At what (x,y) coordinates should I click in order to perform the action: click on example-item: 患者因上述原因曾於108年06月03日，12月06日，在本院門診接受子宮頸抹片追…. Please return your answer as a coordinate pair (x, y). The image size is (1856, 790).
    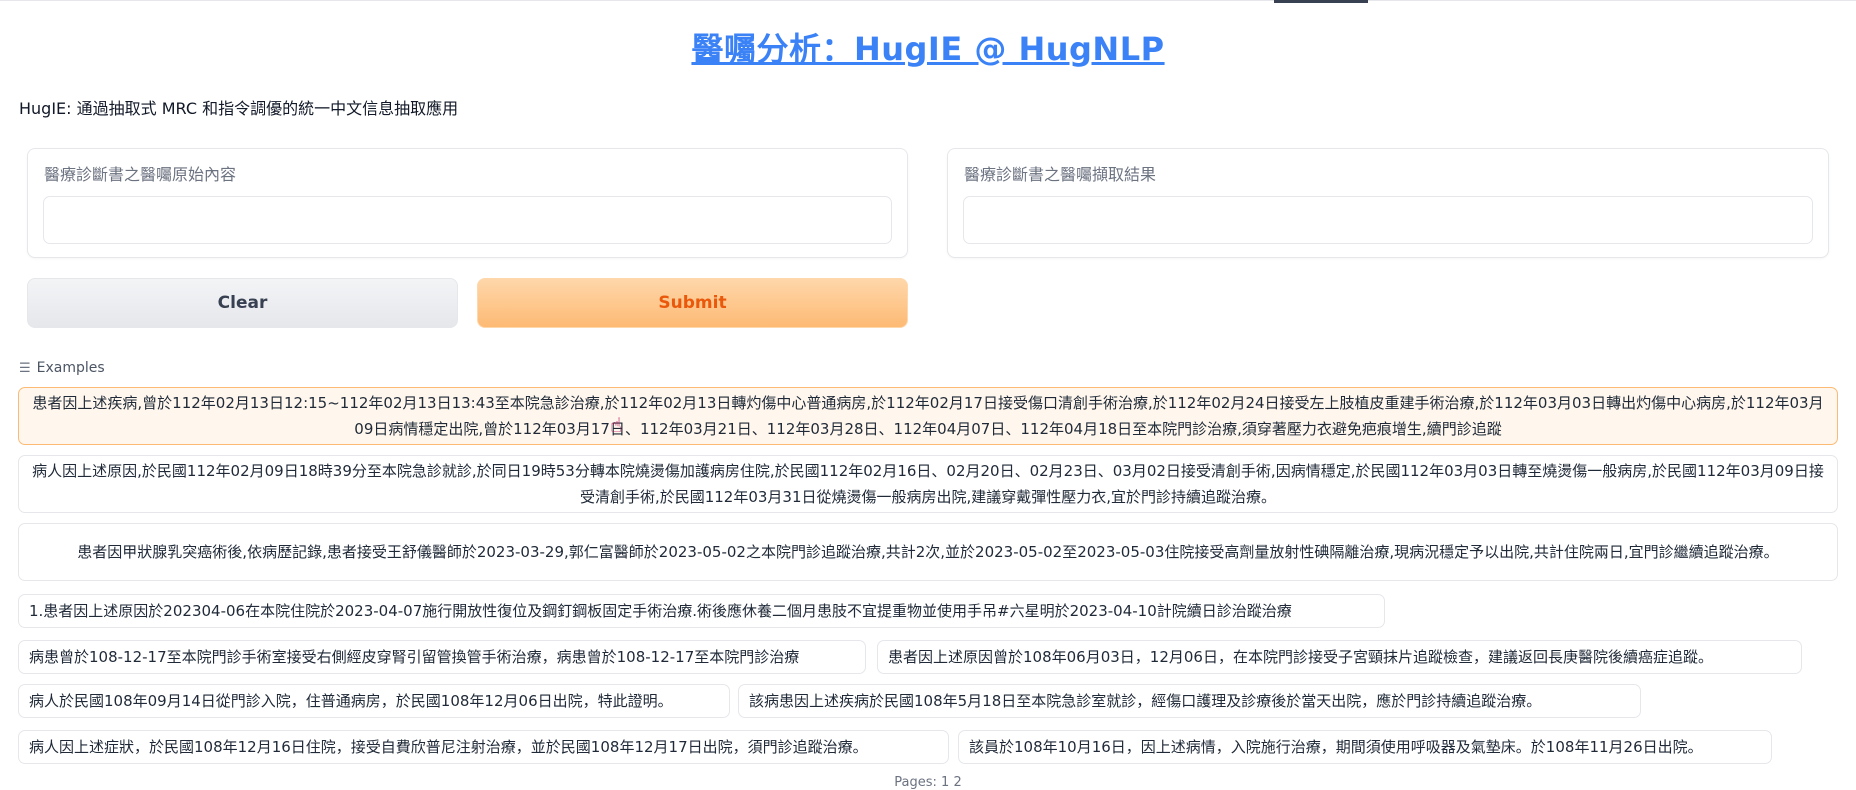
    Looking at the image, I should click on (1339, 657).